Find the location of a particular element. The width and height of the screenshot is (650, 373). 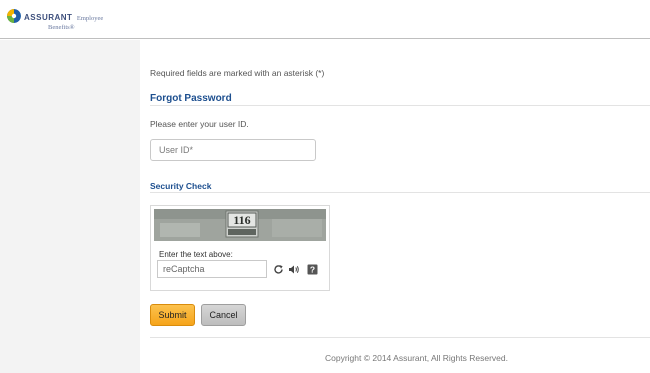

cancel-button: Cancel is located at coordinates (223, 315).